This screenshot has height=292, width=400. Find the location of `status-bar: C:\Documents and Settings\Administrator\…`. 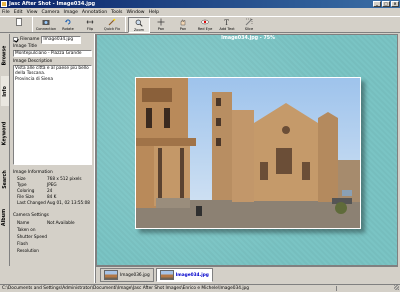

status-bar: C:\Documents and Settings\Administrator\… is located at coordinates (200, 287).